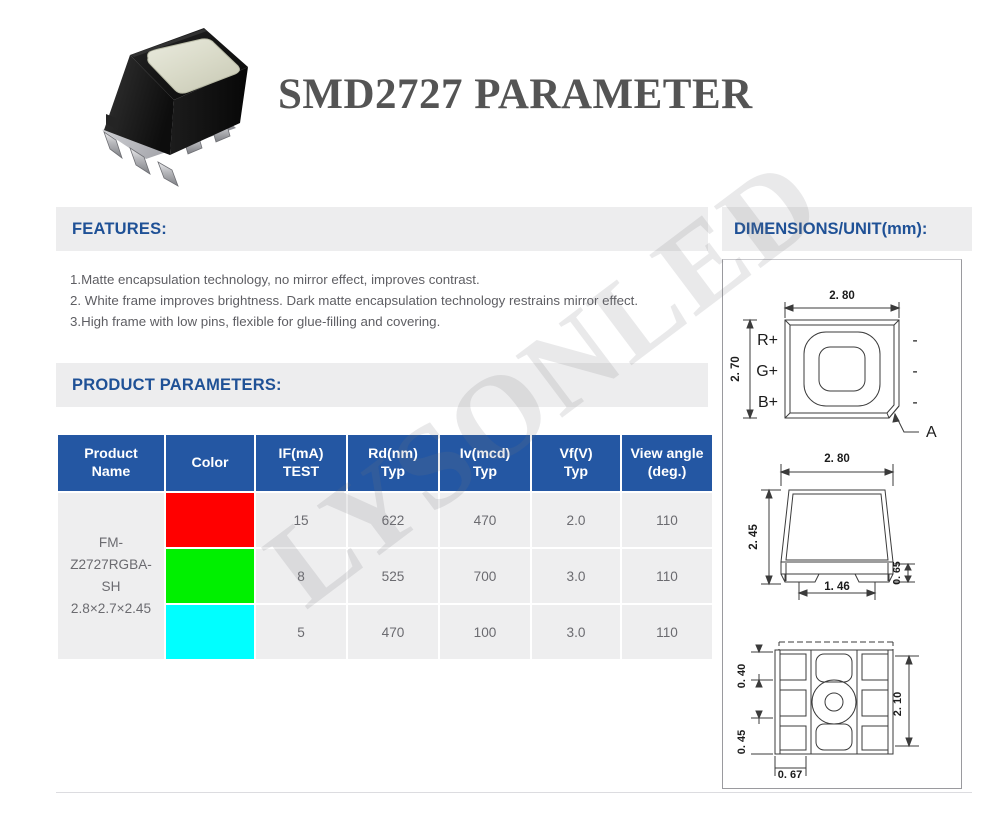  I want to click on header-line-1: Color, so click(210, 463).